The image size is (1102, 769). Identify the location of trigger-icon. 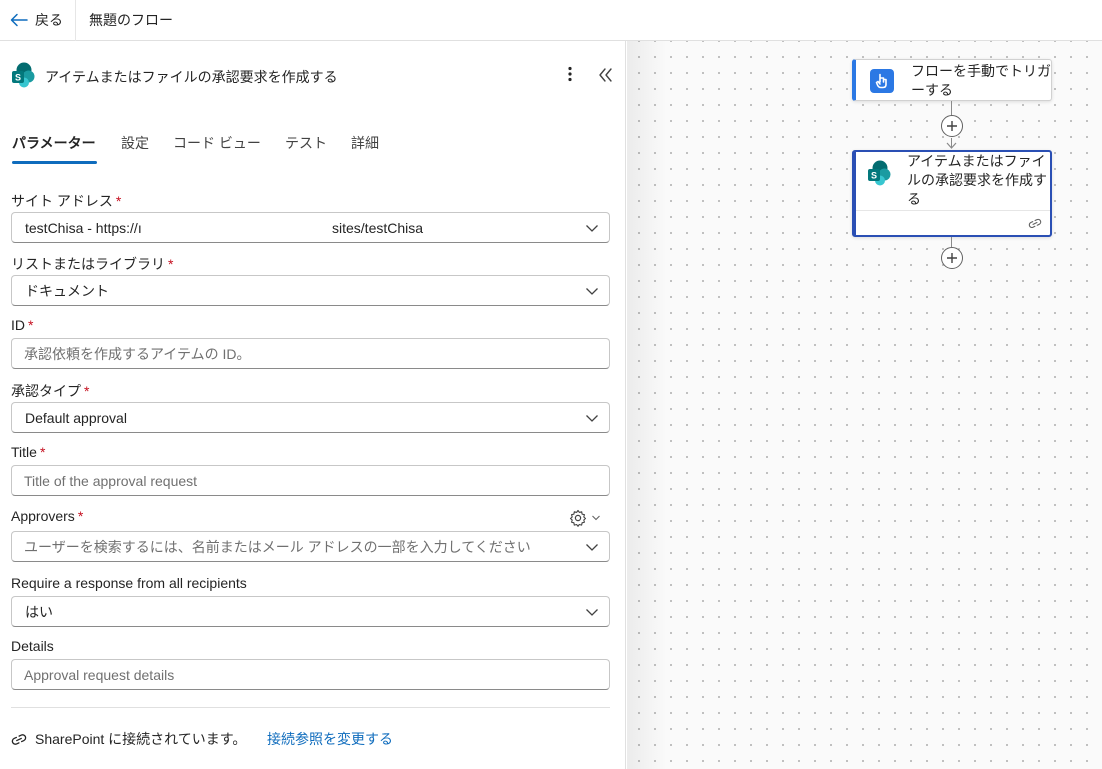
(882, 81).